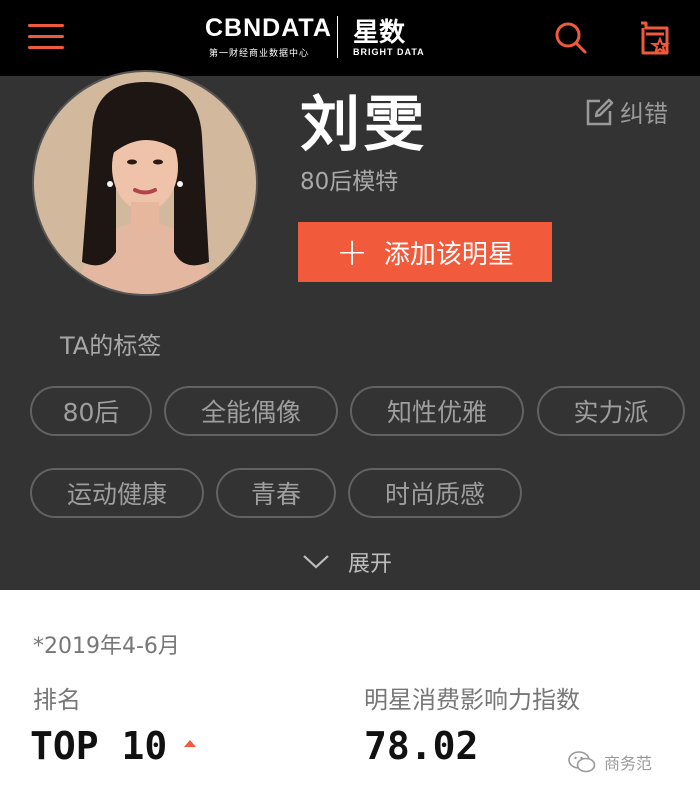 The height and width of the screenshot is (793, 700). I want to click on expand-label: 展开, so click(370, 564).